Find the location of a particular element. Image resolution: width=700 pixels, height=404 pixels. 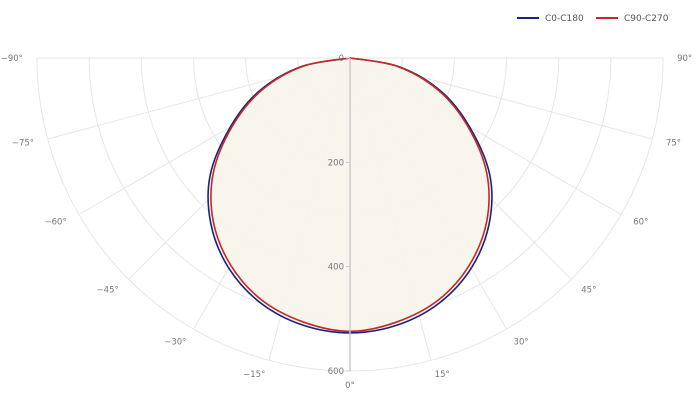

angle-tick-label: 75° is located at coordinates (673, 144).